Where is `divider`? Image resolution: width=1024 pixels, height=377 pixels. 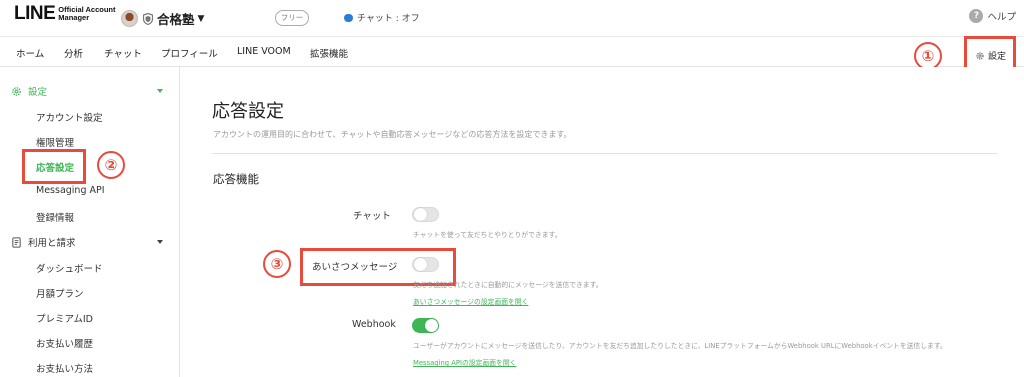
divider is located at coordinates (605, 153).